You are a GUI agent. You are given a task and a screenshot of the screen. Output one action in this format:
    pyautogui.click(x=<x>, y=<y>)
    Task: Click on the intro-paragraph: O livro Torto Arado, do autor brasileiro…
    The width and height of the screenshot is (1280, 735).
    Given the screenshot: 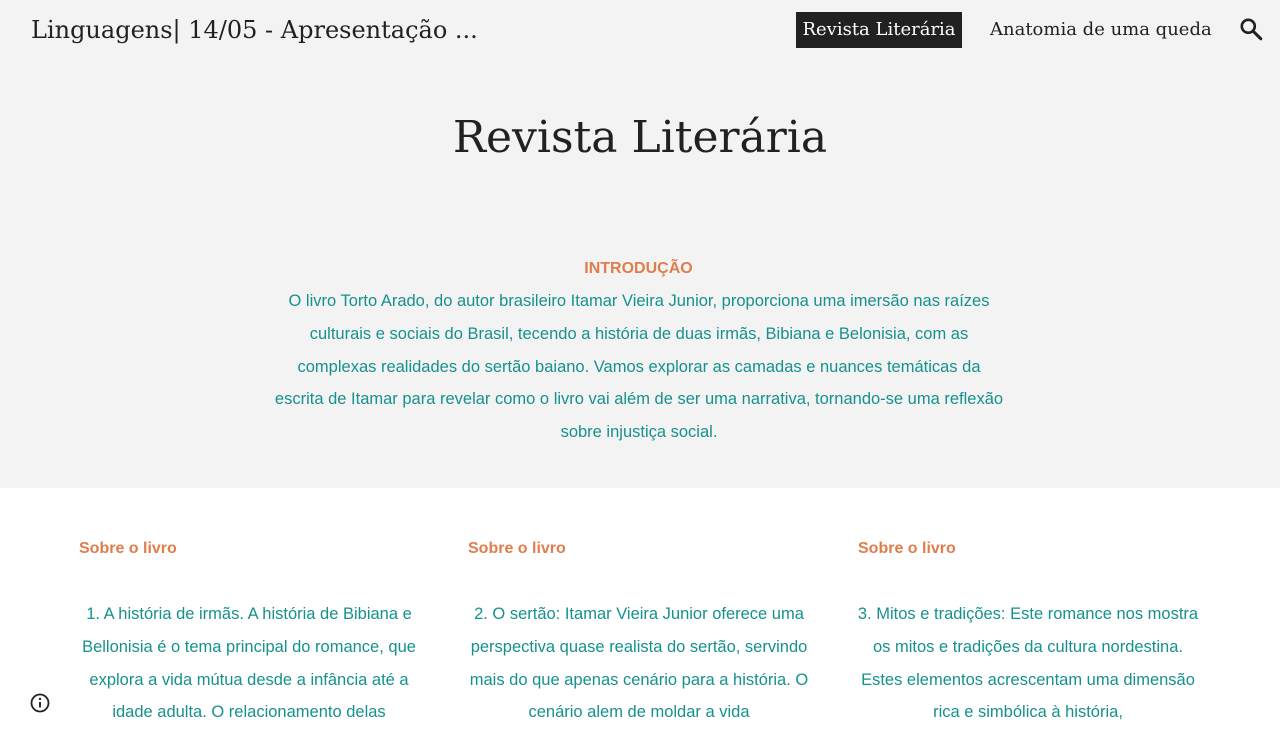 What is the action you would take?
    pyautogui.click(x=639, y=367)
    